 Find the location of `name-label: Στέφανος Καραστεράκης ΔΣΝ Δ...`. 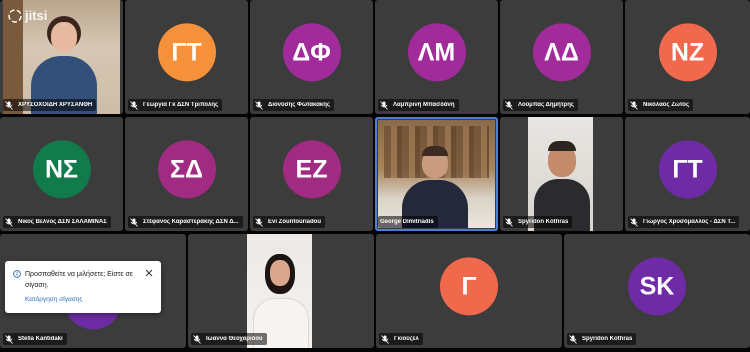

name-label: Στέφανος Καραστεράκης ΔΣΝ Δ... is located at coordinates (185, 222).